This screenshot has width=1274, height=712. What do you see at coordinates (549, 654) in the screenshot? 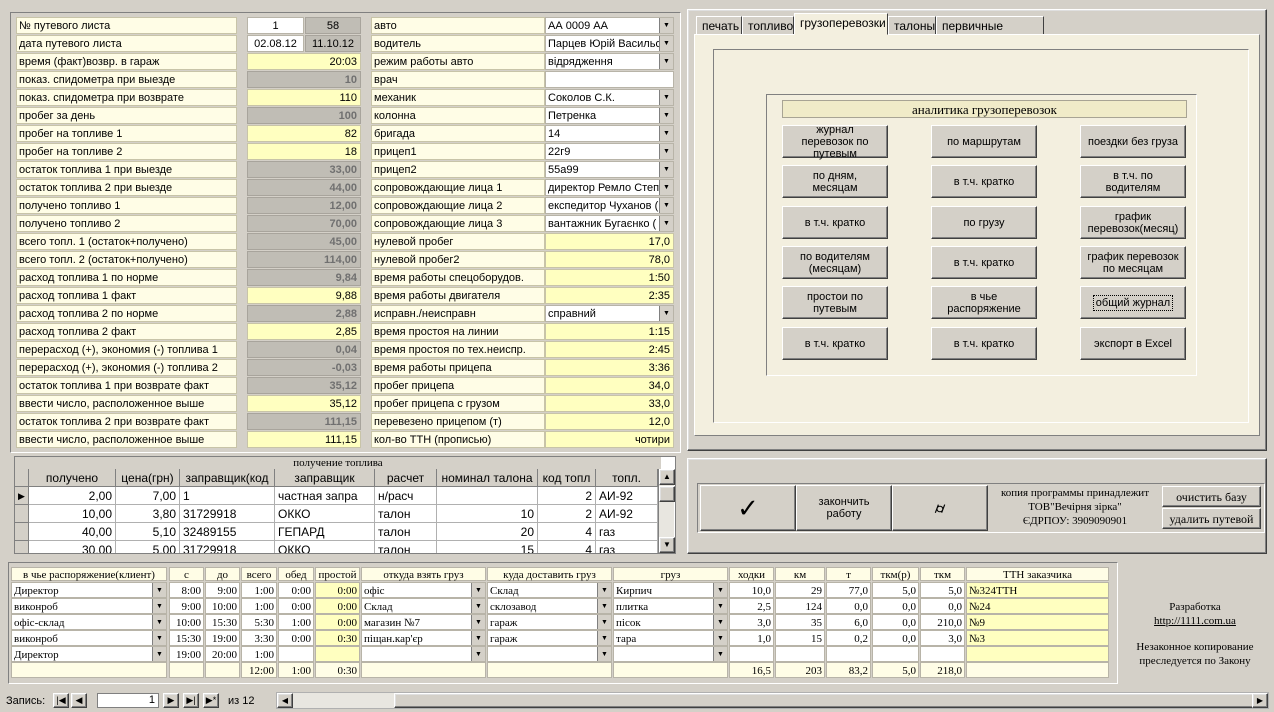
I see `cargo-combo: ▼` at bounding box center [549, 654].